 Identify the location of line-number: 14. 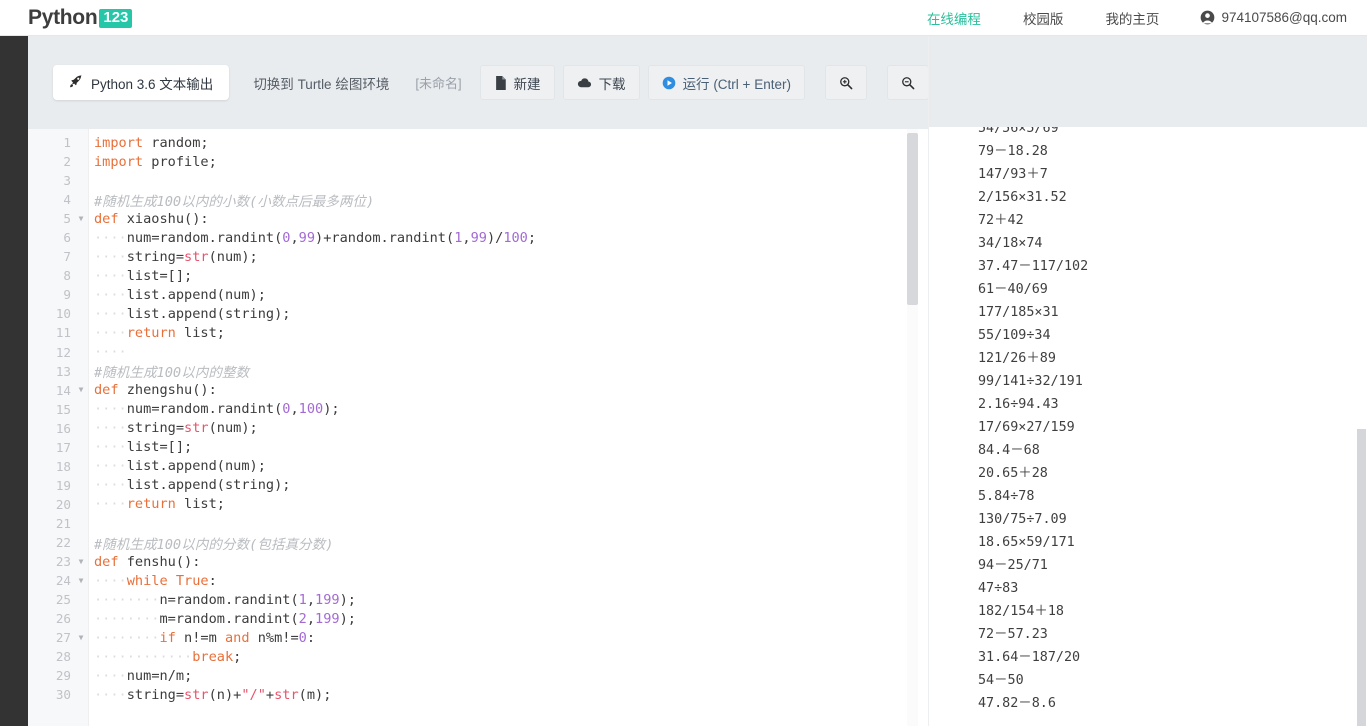
(63, 390).